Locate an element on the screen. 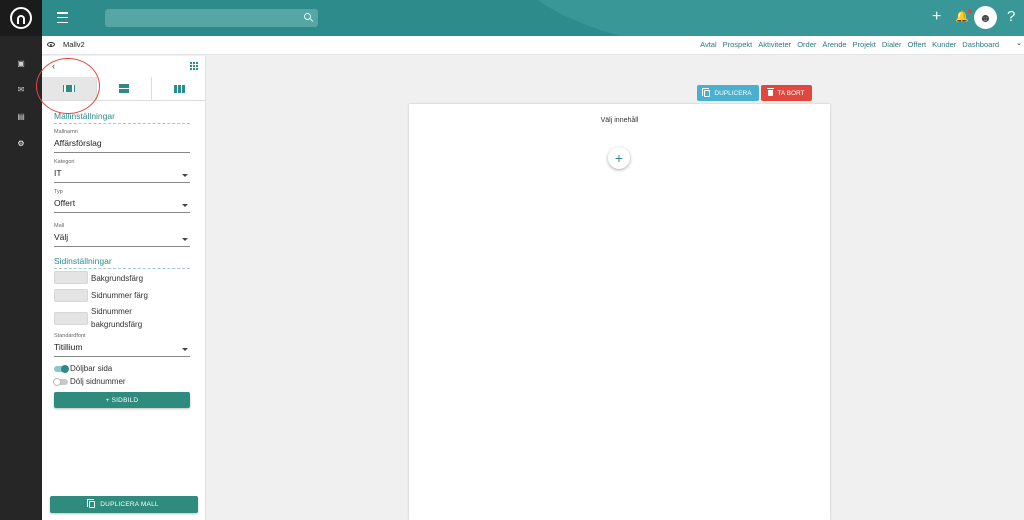  delete-page-button: TA BORT is located at coordinates (786, 93).